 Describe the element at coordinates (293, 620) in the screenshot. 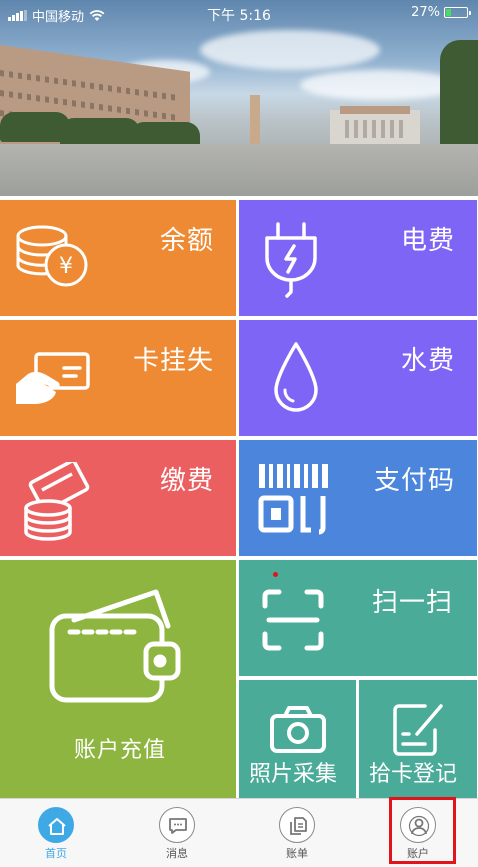

I see `scan-frame-icon` at that location.